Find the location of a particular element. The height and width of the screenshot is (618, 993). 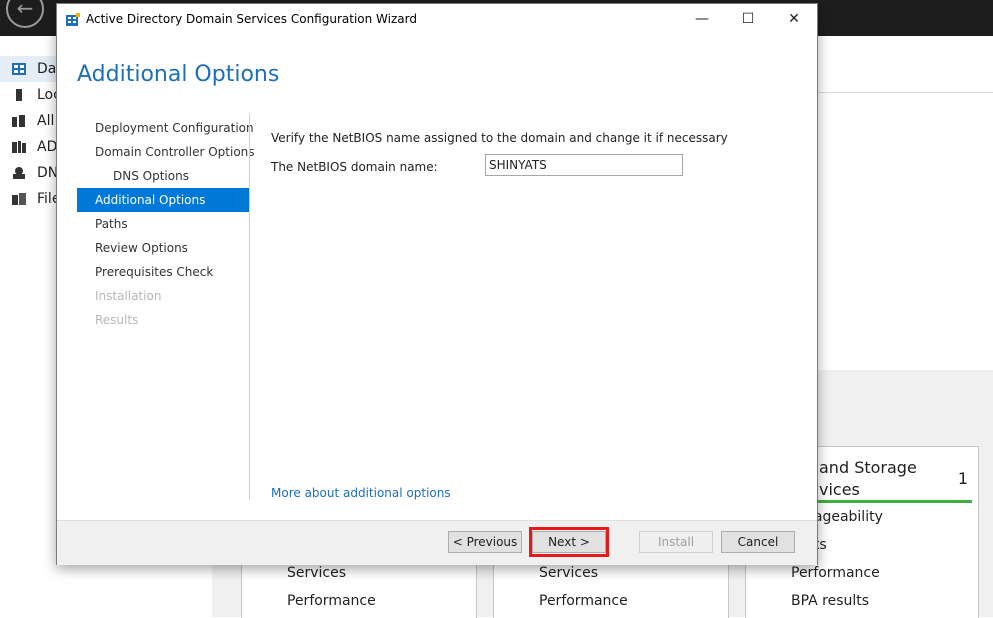

minimize-button: — is located at coordinates (702, 19).